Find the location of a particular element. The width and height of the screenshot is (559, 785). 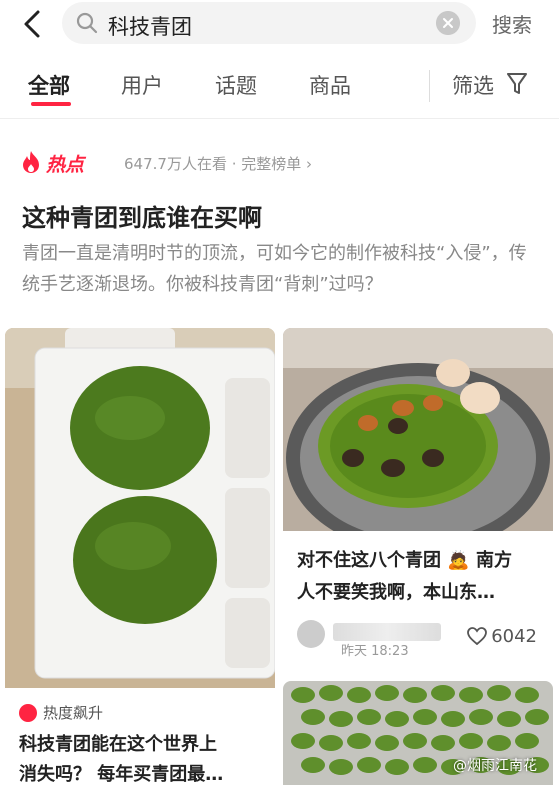

like-count: 6042 is located at coordinates (514, 636).